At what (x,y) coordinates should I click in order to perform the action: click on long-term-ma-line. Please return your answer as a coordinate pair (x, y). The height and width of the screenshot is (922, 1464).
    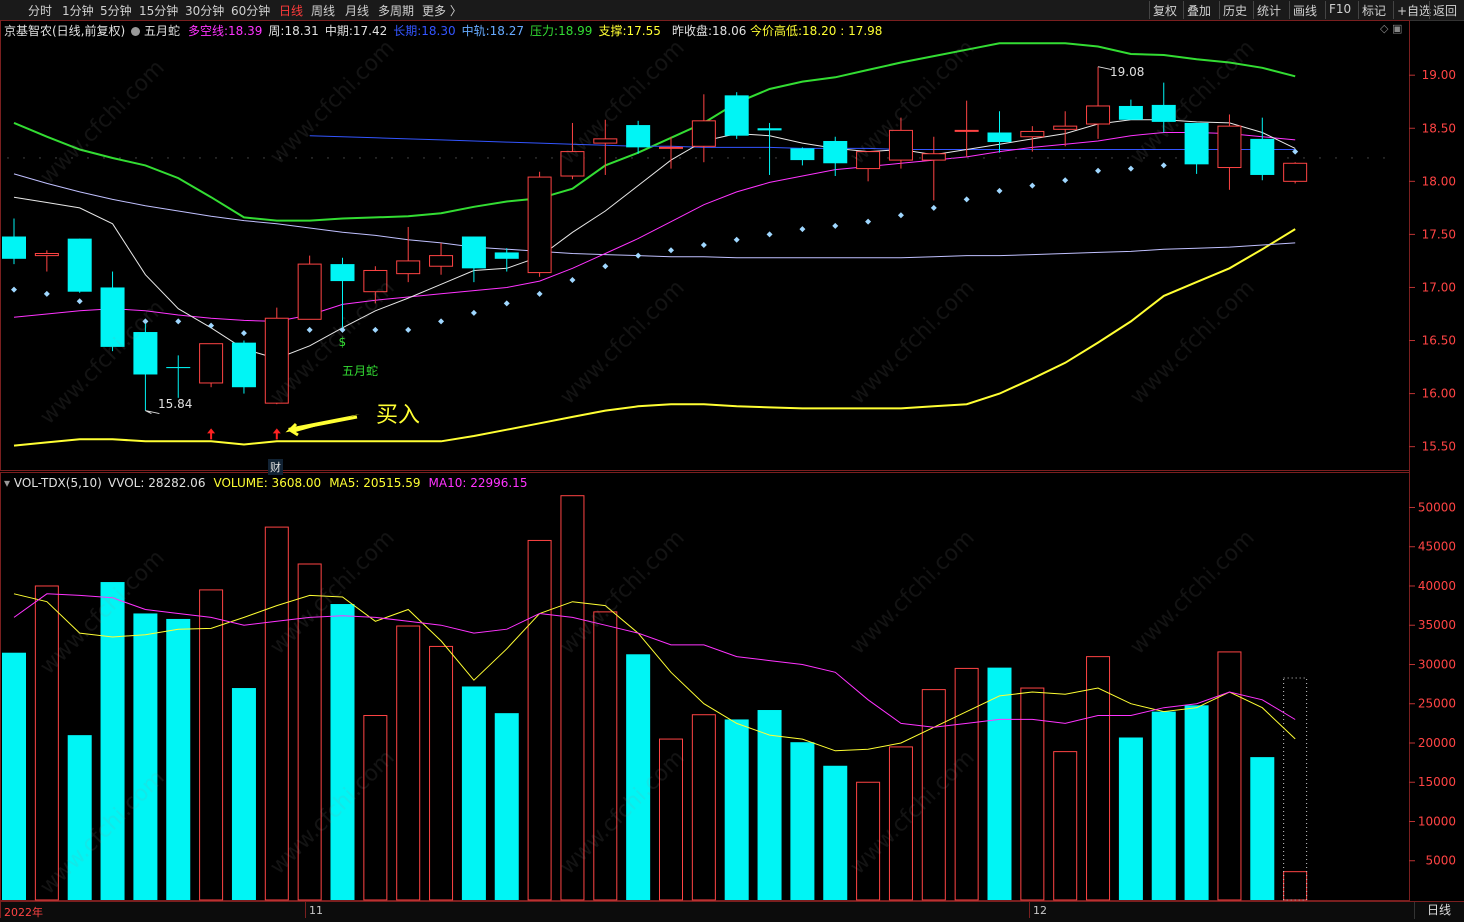
    Looking at the image, I should click on (654, 216).